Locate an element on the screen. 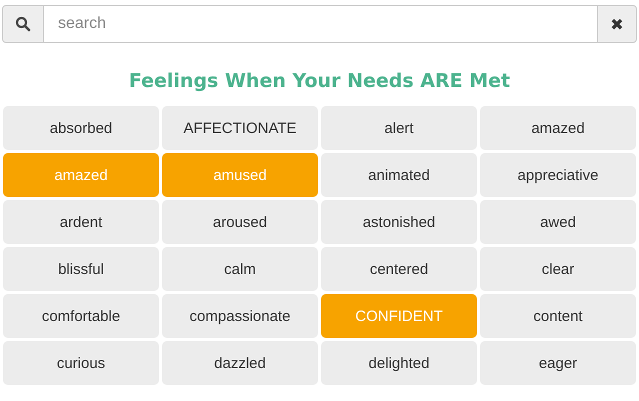 This screenshot has height=401, width=639. search-field: search is located at coordinates (320, 24).